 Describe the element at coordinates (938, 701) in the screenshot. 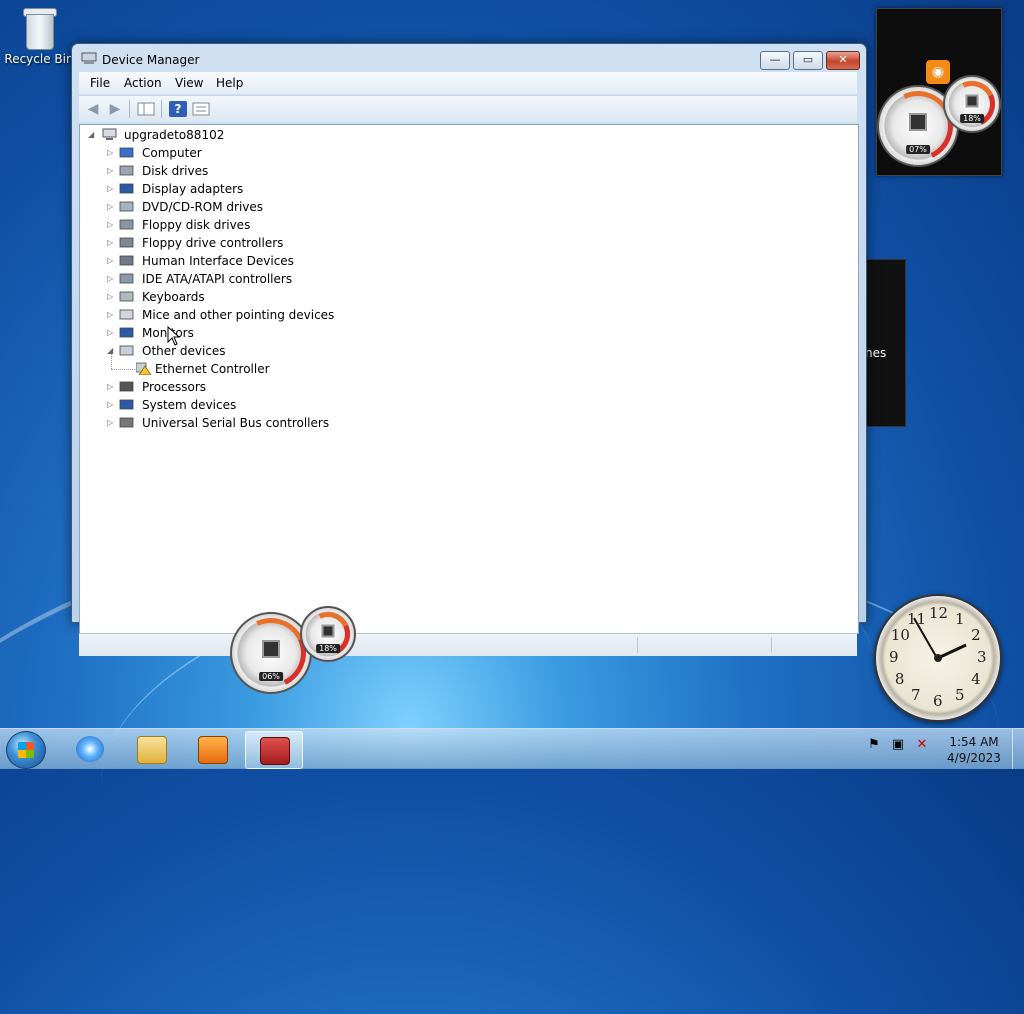

I see `clock-numeral: 6` at that location.